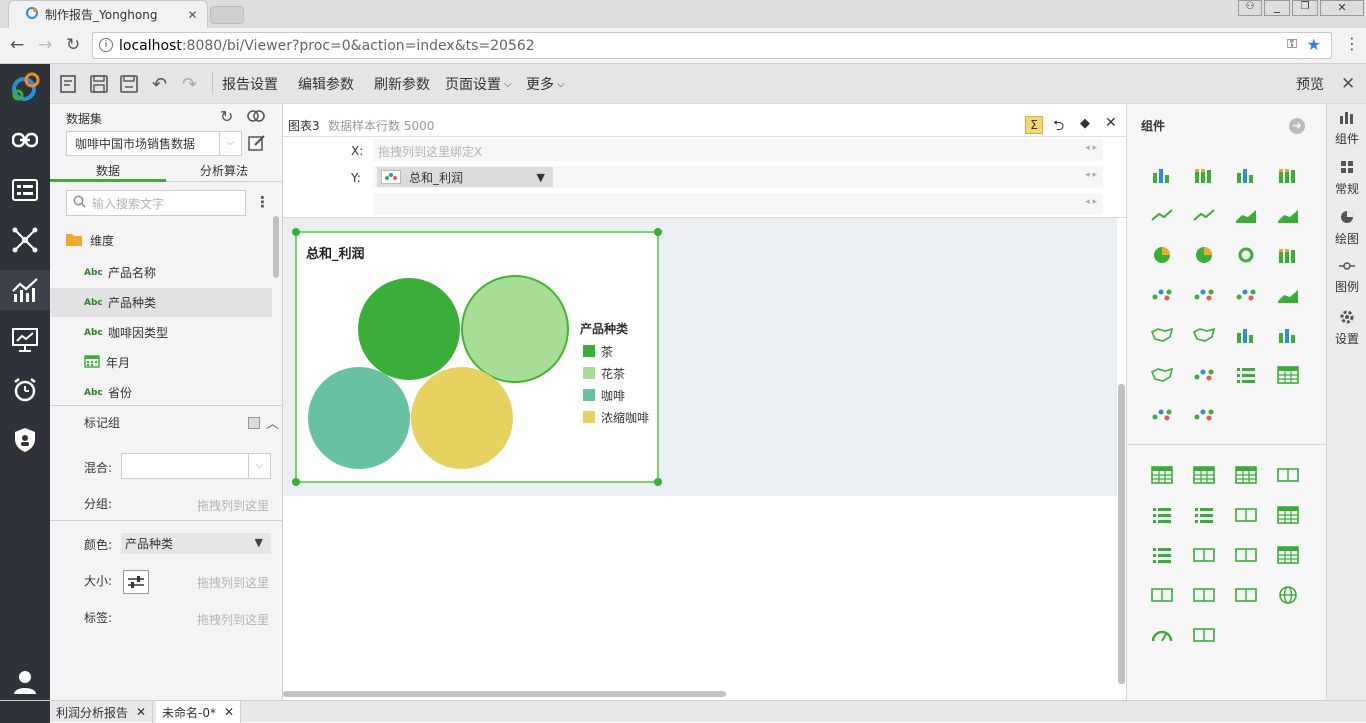 This screenshot has height=723, width=1366. Describe the element at coordinates (1111, 123) in the screenshot. I see `close-chart-icon: ✕` at that location.